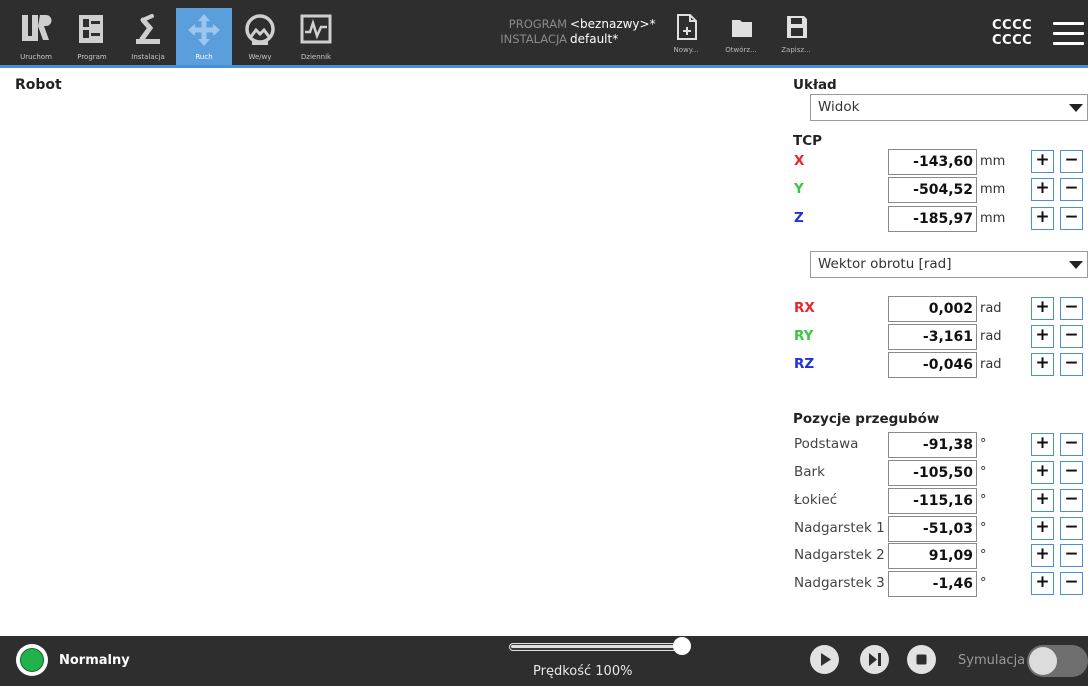 This screenshot has width=1088, height=686. What do you see at coordinates (204, 57) in the screenshot?
I see `tab-label: Ruch` at bounding box center [204, 57].